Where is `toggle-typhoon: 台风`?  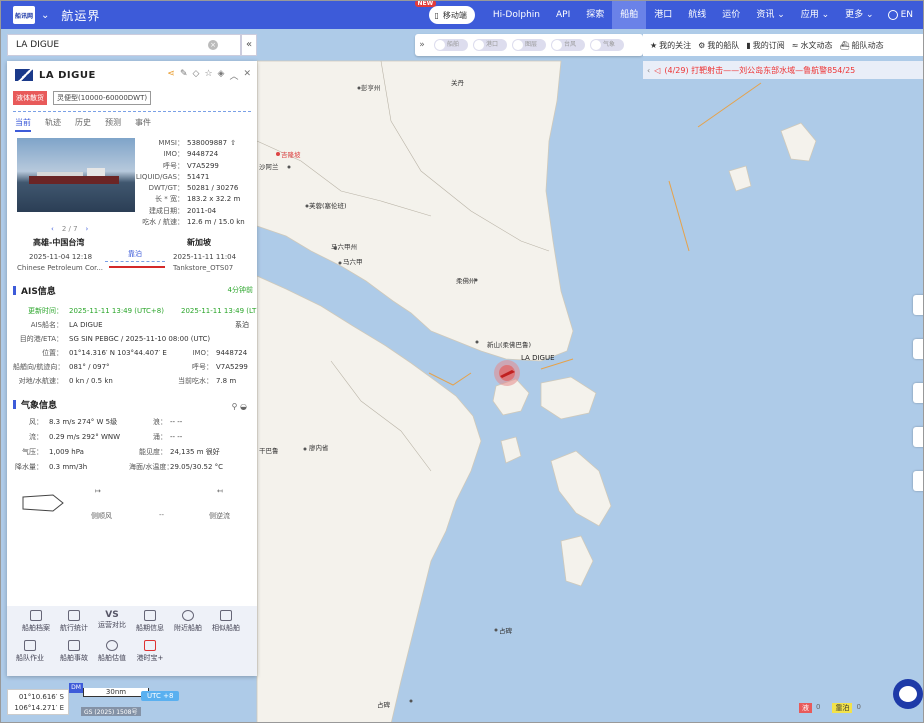 toggle-typhoon: 台风 is located at coordinates (568, 45).